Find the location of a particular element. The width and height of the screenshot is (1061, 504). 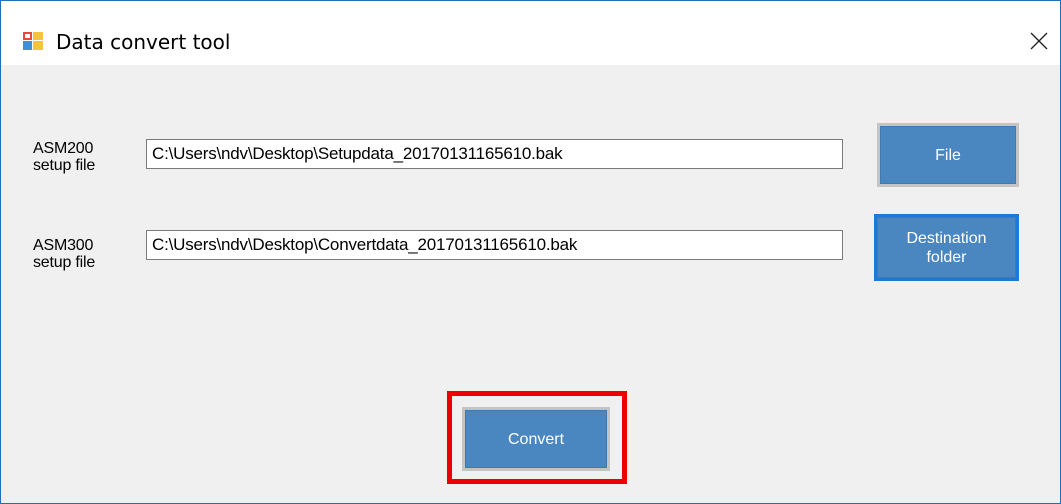

close-button is located at coordinates (1039, 41).